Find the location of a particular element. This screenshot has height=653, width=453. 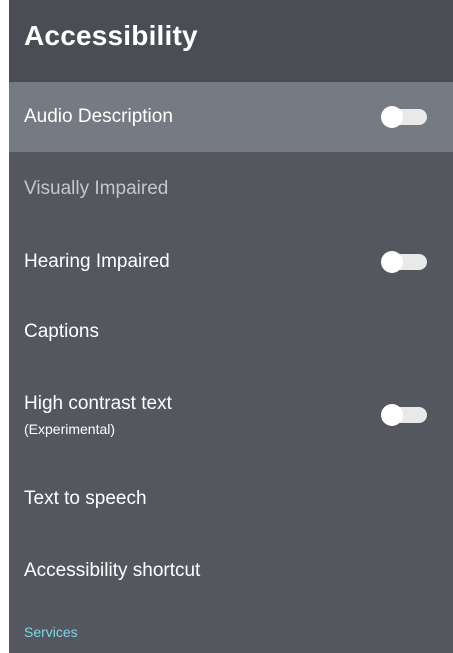

menu-item-label: Captions is located at coordinates (61, 331).